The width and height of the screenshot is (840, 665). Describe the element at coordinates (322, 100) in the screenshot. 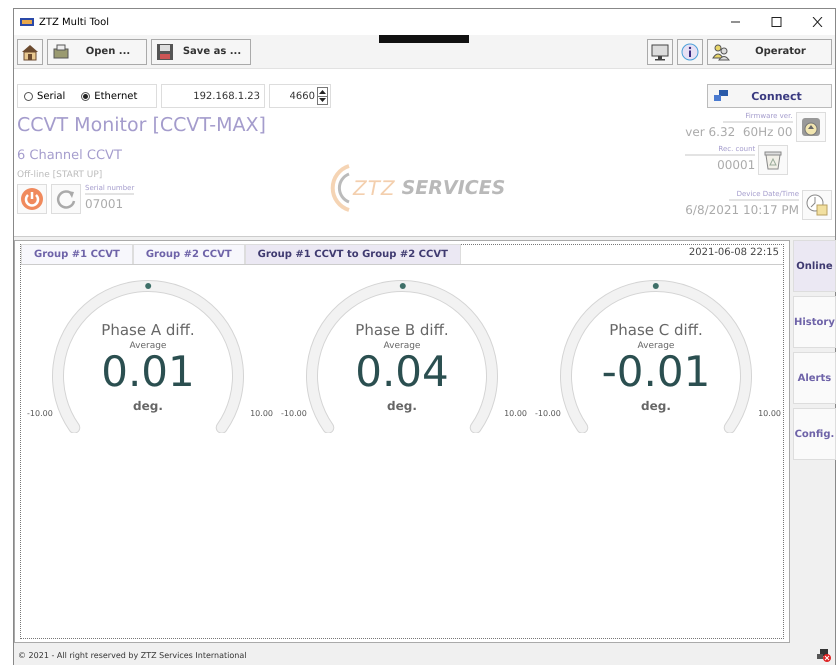

I see `down-arrow-icon` at that location.